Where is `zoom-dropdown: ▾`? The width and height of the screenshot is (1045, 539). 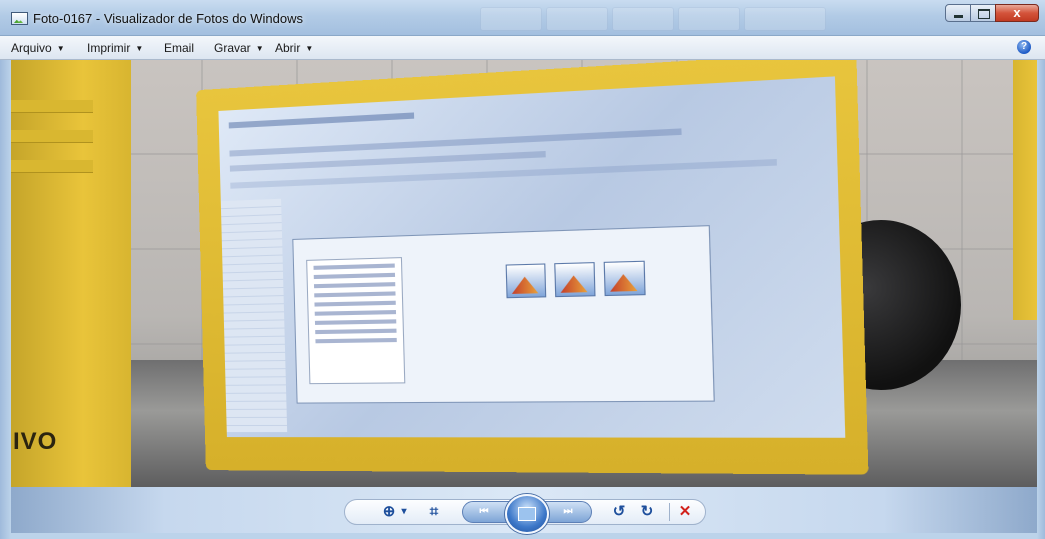
zoom-dropdown: ▾ is located at coordinates (404, 512).